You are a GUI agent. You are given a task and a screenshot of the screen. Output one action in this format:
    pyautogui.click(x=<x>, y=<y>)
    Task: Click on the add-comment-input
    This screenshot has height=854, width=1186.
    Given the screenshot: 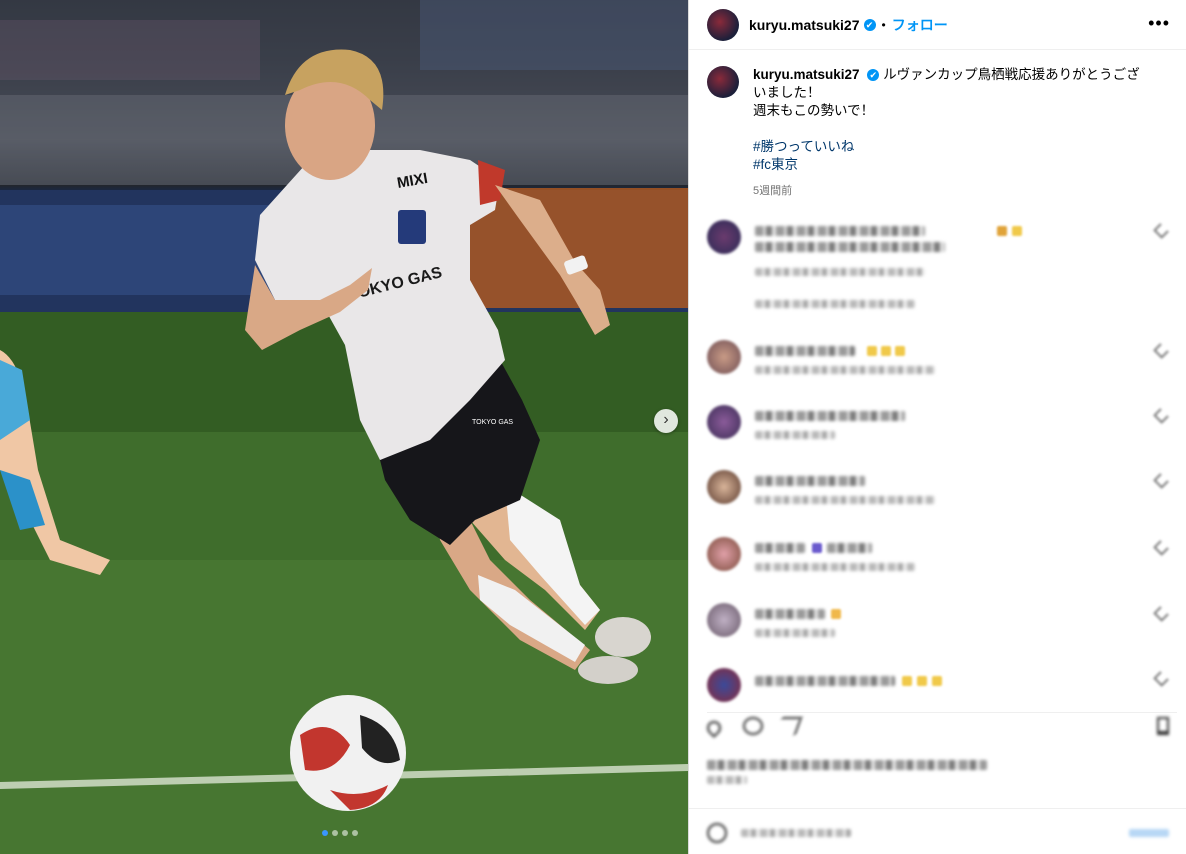 What is the action you would take?
    pyautogui.click(x=796, y=833)
    